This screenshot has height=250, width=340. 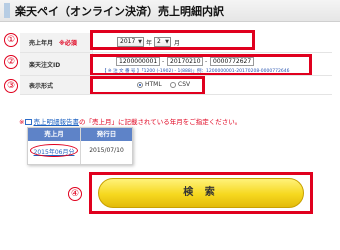 What do you see at coordinates (160, 122) in the screenshot?
I see `note-text: の「売上月」に記載されている年月をご指定ください。` at bounding box center [160, 122].